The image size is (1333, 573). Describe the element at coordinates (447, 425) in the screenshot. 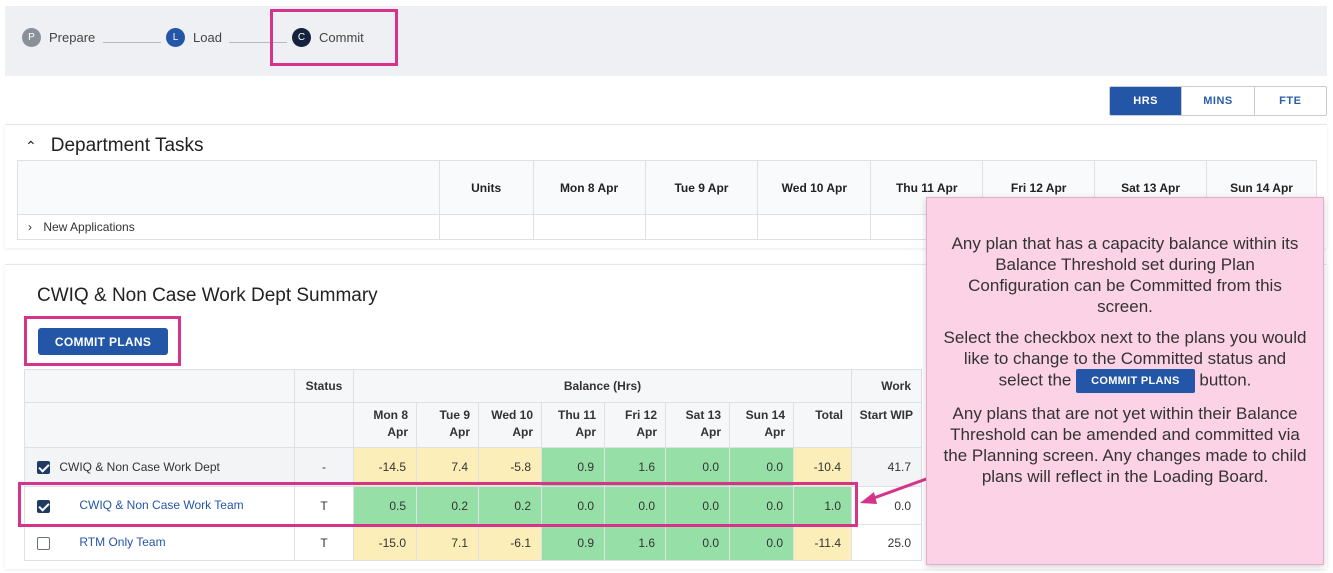

I see `column-header-day: Tue 9 Apr` at that location.